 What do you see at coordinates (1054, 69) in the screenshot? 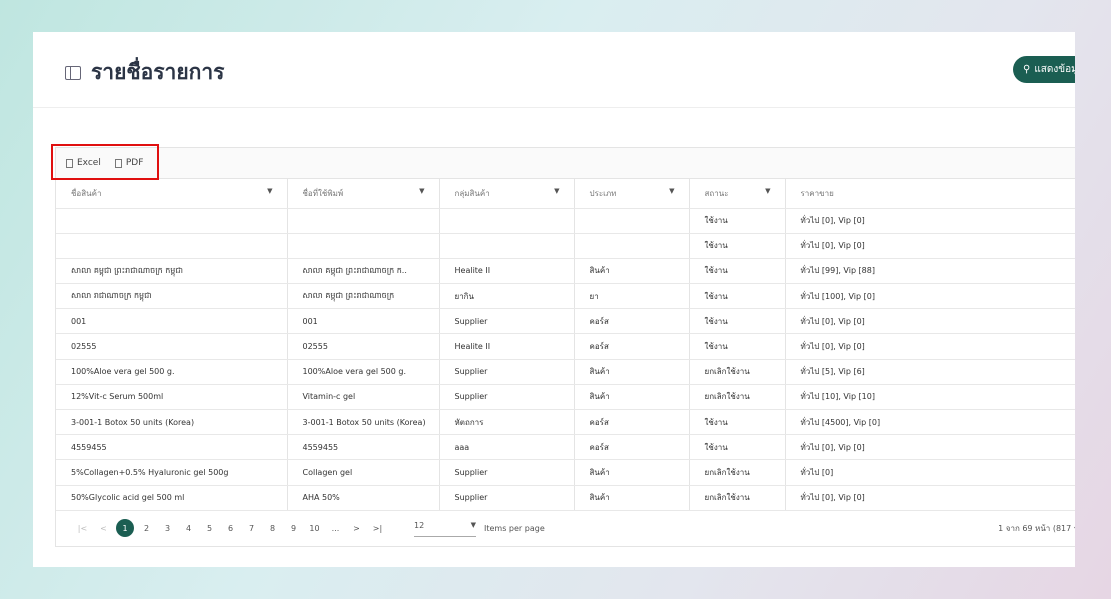
I see `show-data-label: แสดงข้อมูล` at bounding box center [1054, 69].